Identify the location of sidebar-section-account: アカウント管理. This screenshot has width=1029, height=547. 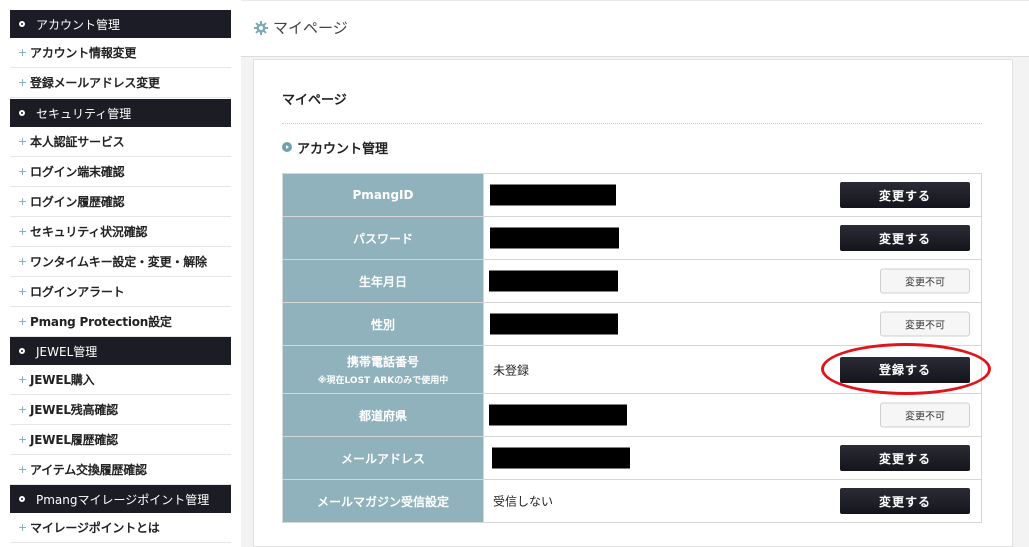
(120, 24).